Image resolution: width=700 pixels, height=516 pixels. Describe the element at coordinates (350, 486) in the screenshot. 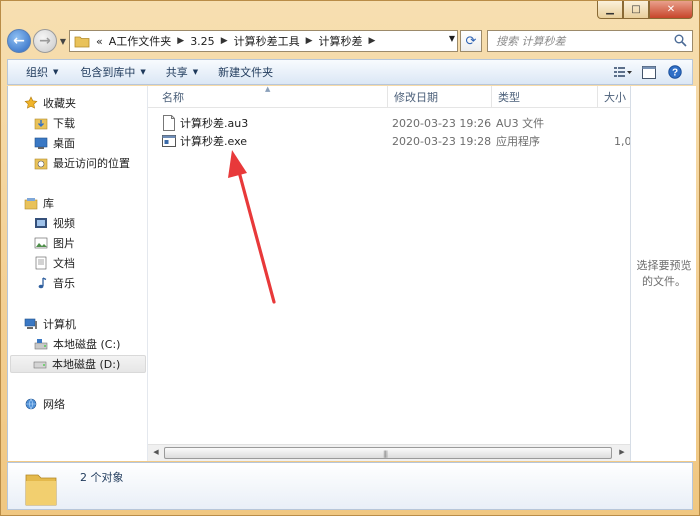

I see `details-pane: 2 个对象` at that location.